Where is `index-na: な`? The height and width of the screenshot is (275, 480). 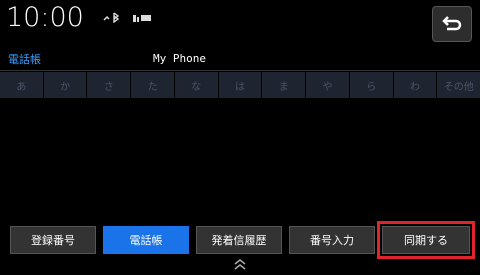 index-na: な is located at coordinates (196, 85).